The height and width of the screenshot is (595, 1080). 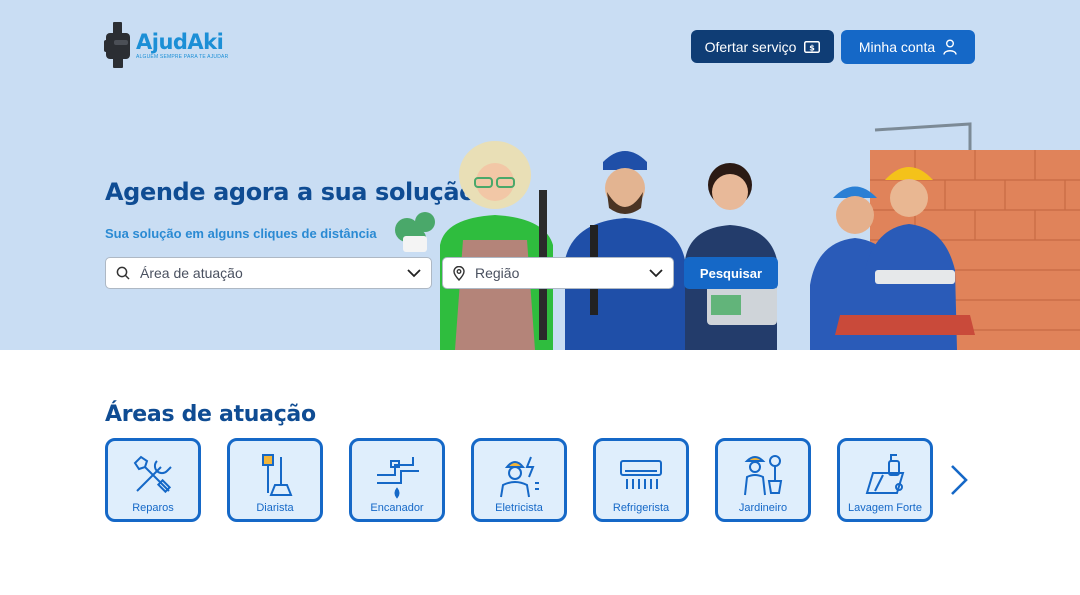 What do you see at coordinates (519, 508) in the screenshot?
I see `area-card-label: Eletricista` at bounding box center [519, 508].